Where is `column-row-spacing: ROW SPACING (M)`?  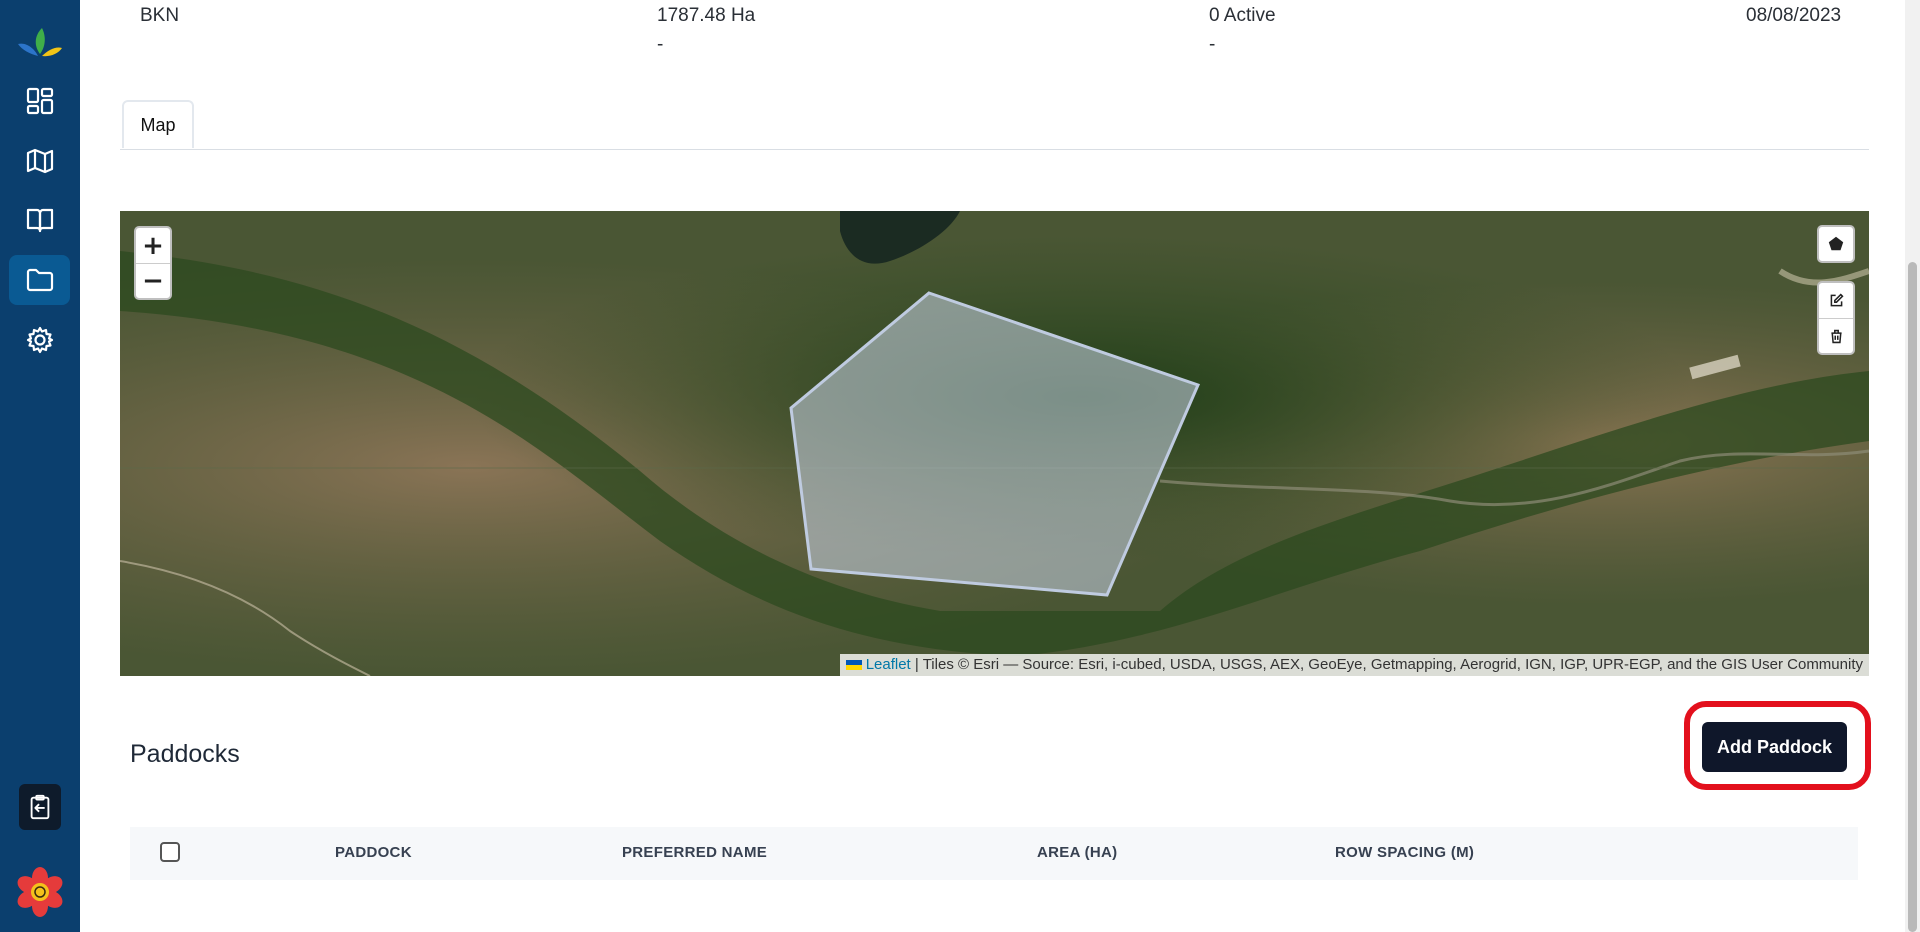 column-row-spacing: ROW SPACING (M) is located at coordinates (1404, 852).